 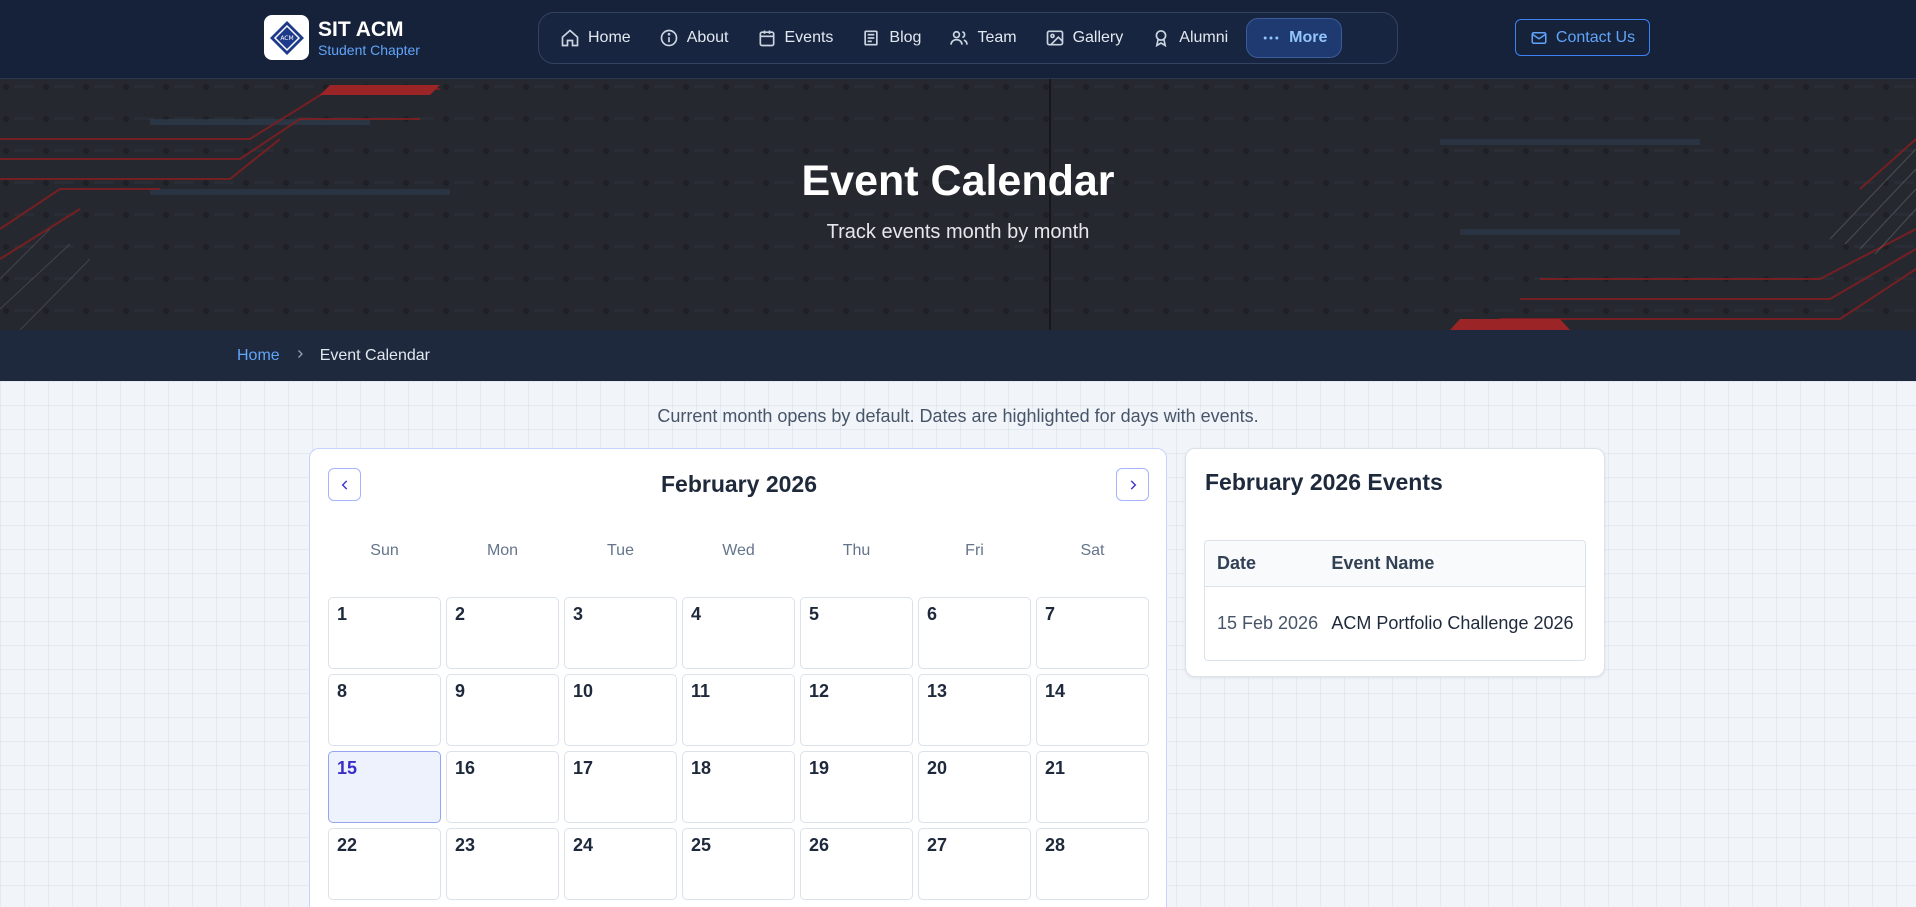 What do you see at coordinates (738, 864) in the screenshot?
I see `calendar-day: 25` at bounding box center [738, 864].